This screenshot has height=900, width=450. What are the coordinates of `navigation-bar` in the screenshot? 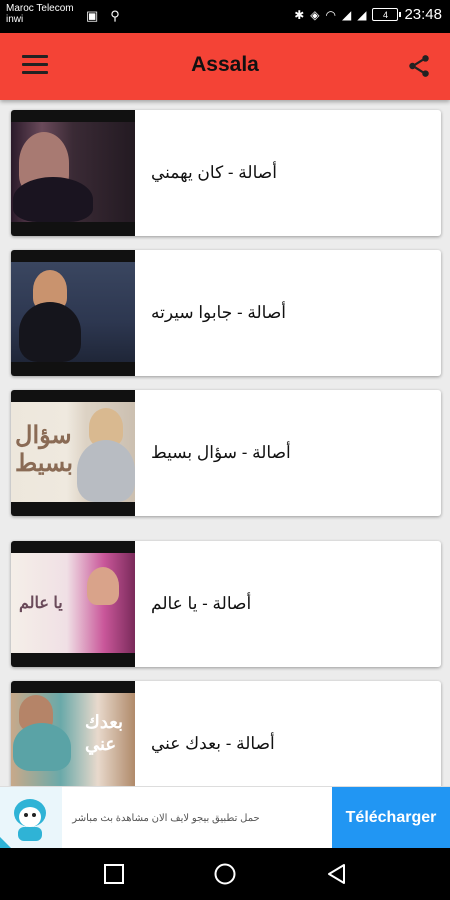 It's located at (225, 874).